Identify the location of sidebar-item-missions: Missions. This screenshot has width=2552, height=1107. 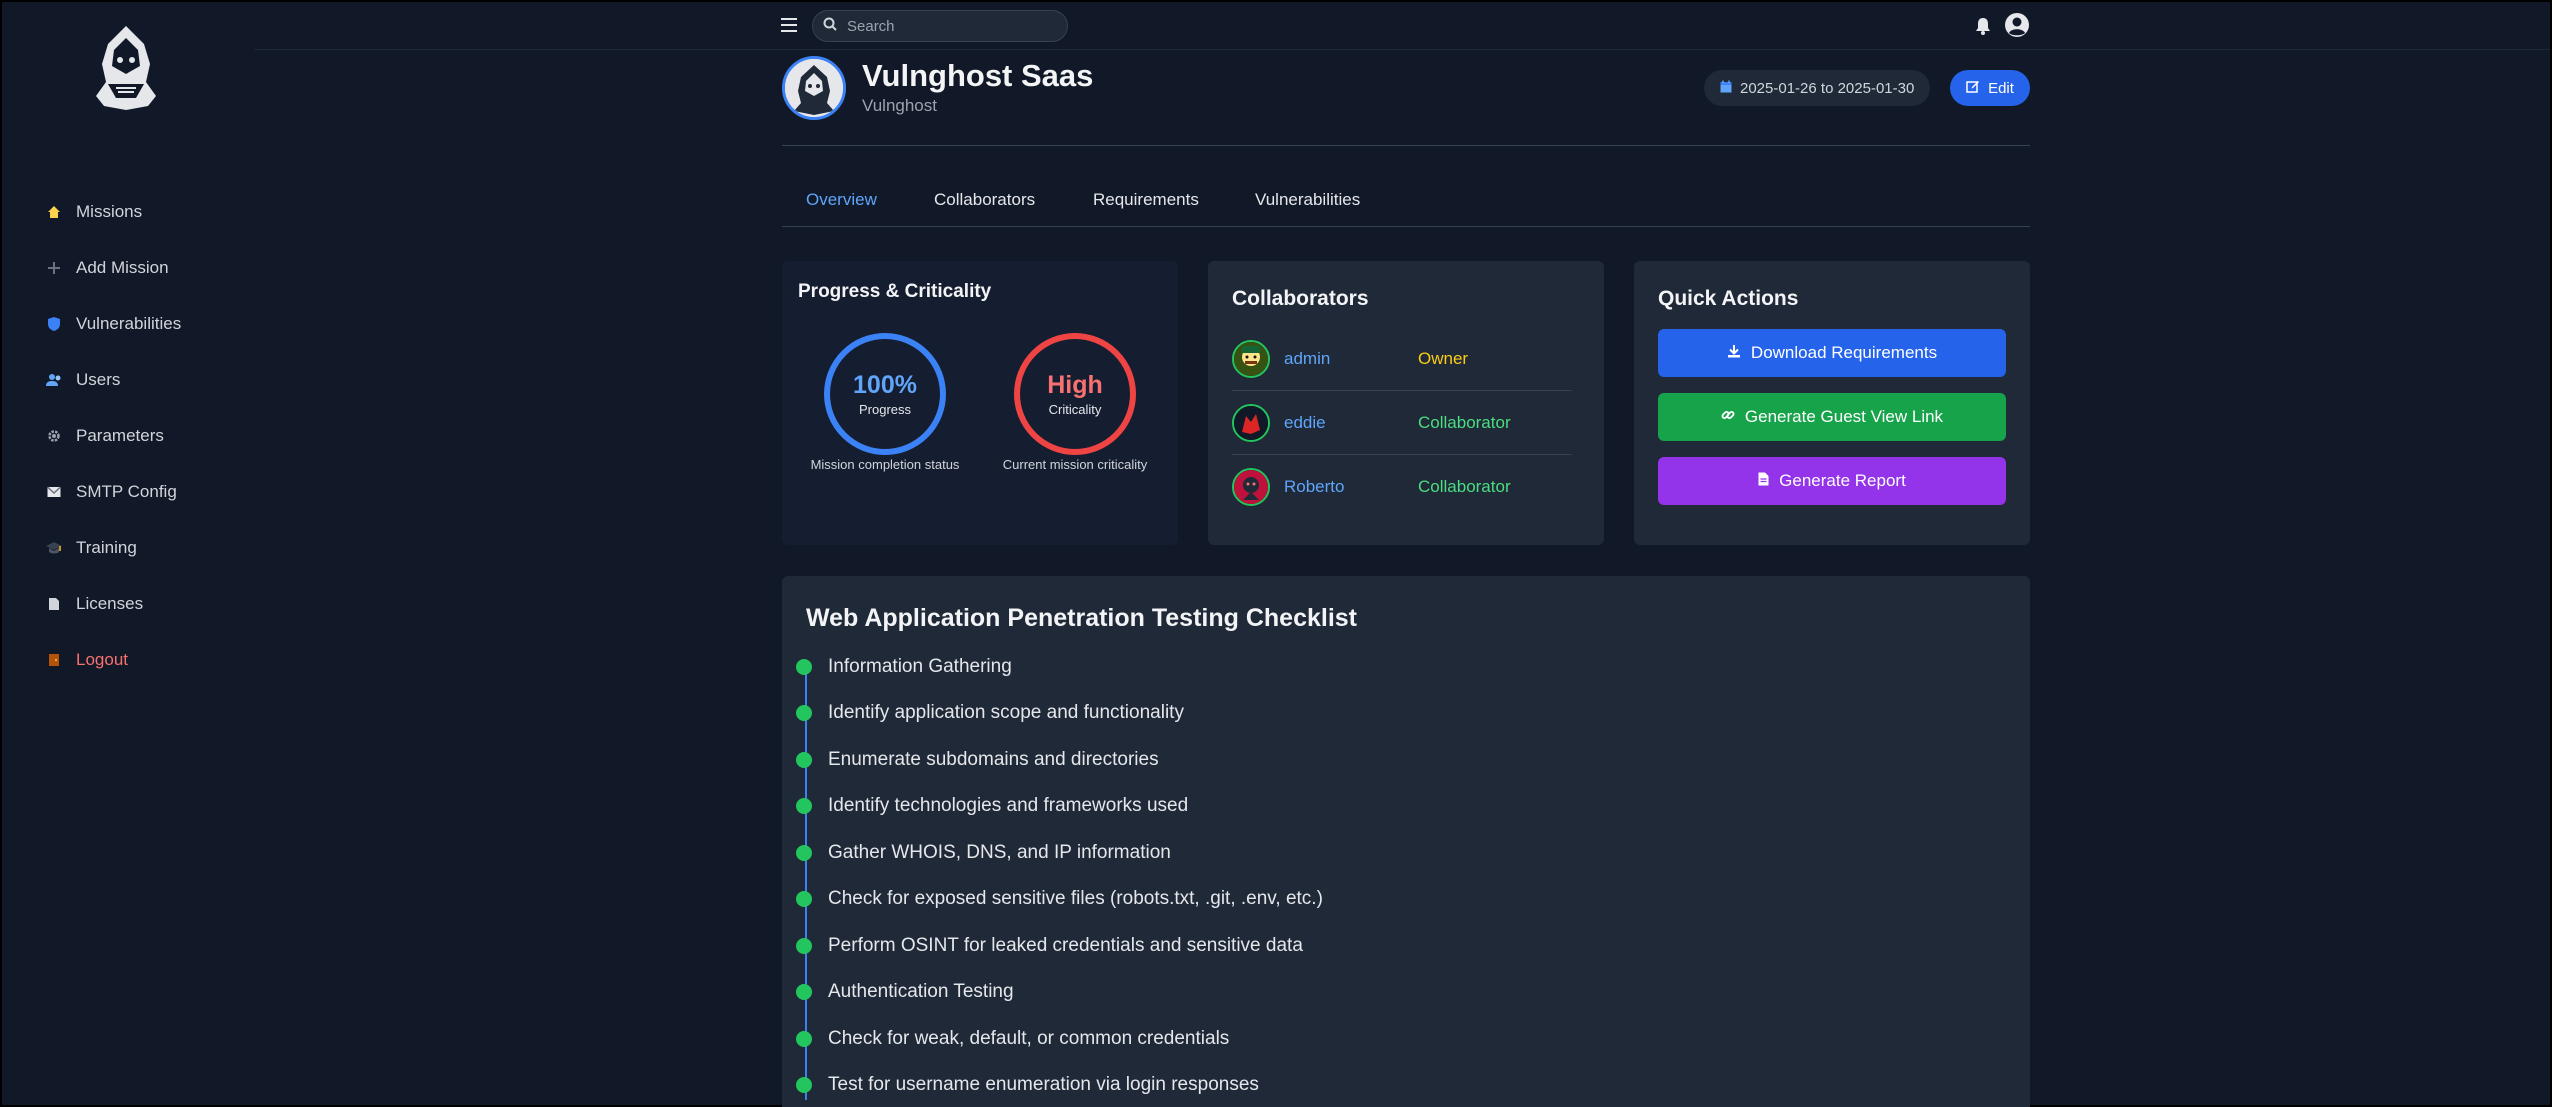
(128, 212).